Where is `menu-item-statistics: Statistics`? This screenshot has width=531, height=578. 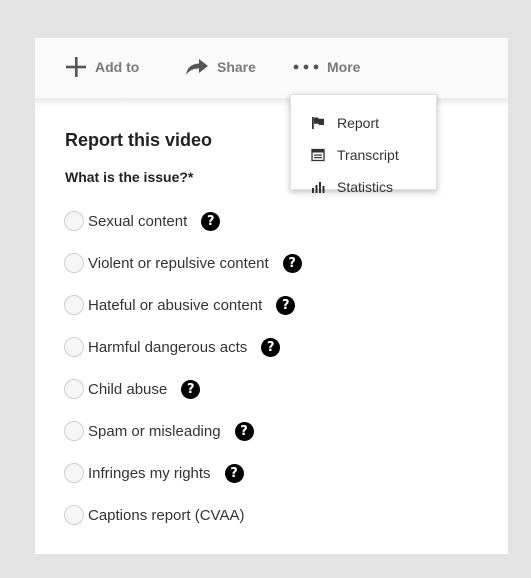
menu-item-statistics: Statistics is located at coordinates (352, 187).